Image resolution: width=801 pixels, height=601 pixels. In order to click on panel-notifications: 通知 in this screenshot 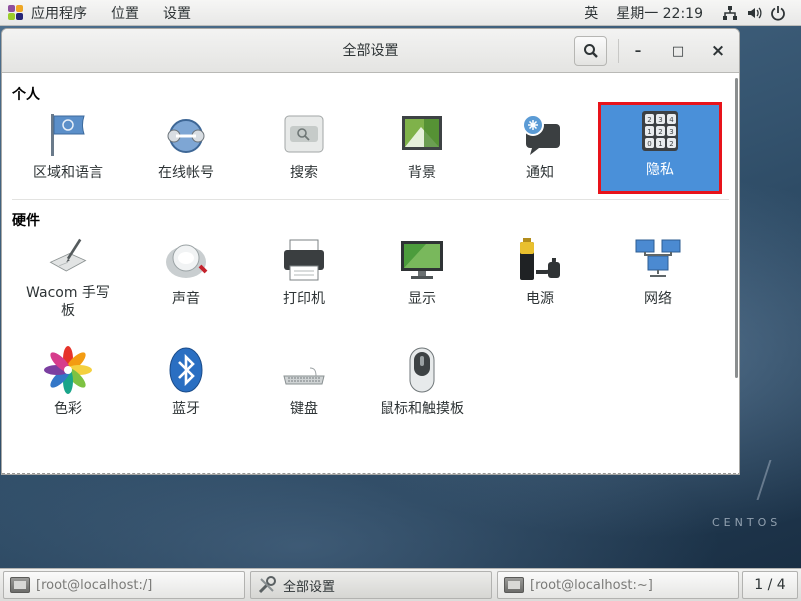, I will do `click(540, 151)`.